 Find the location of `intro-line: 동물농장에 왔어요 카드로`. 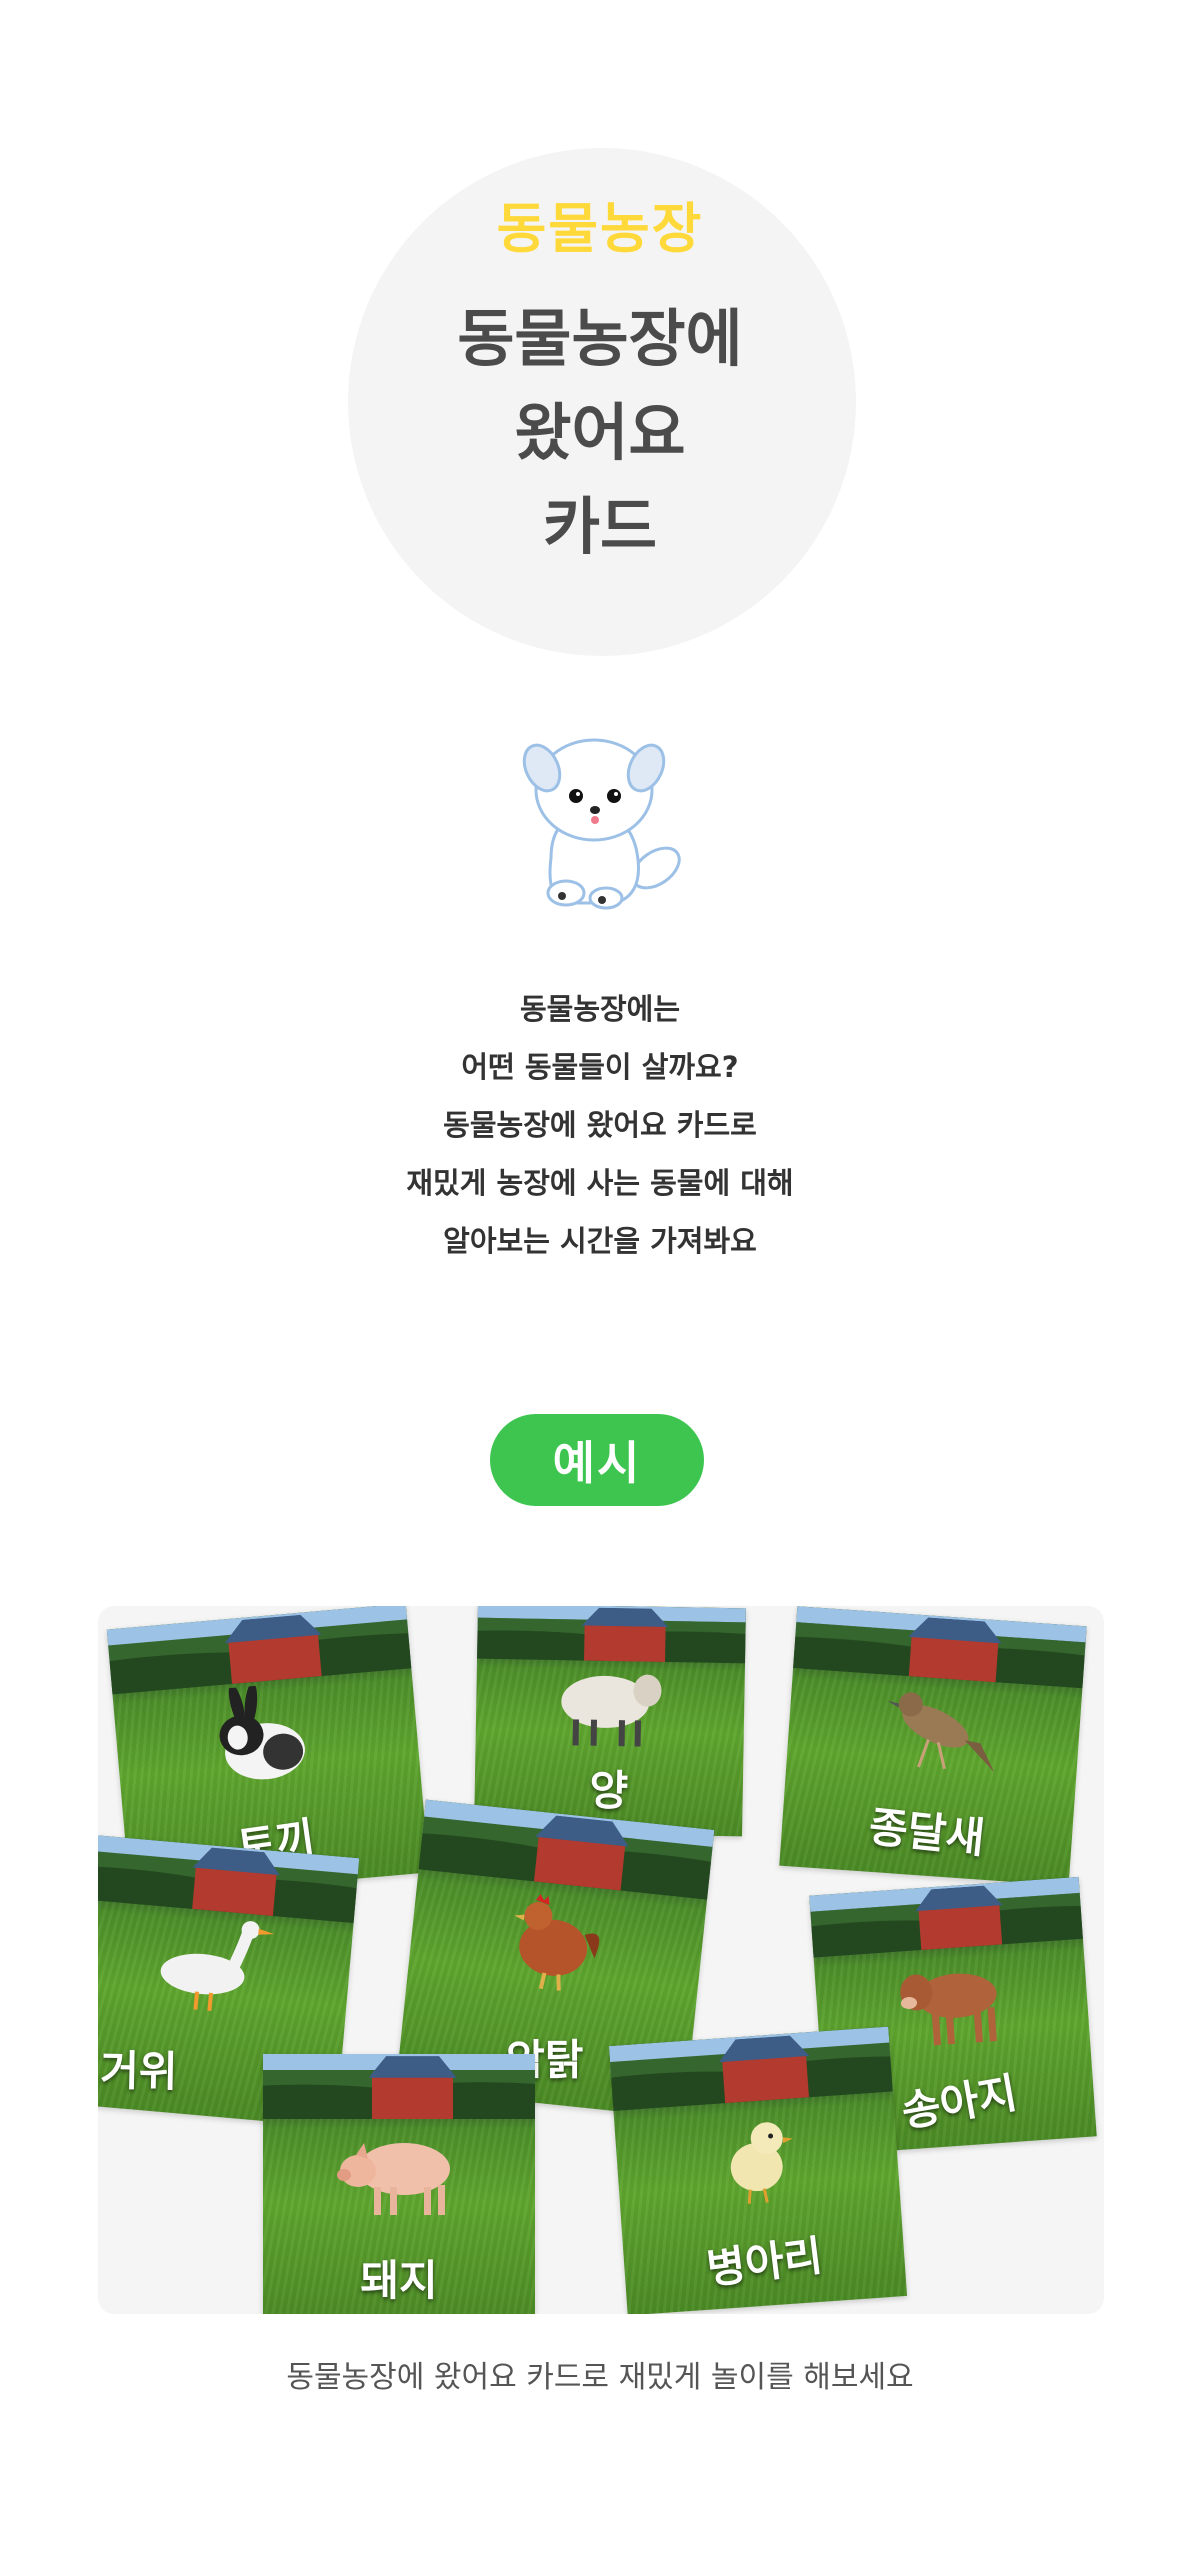

intro-line: 동물농장에 왔어요 카드로 is located at coordinates (600, 1125).